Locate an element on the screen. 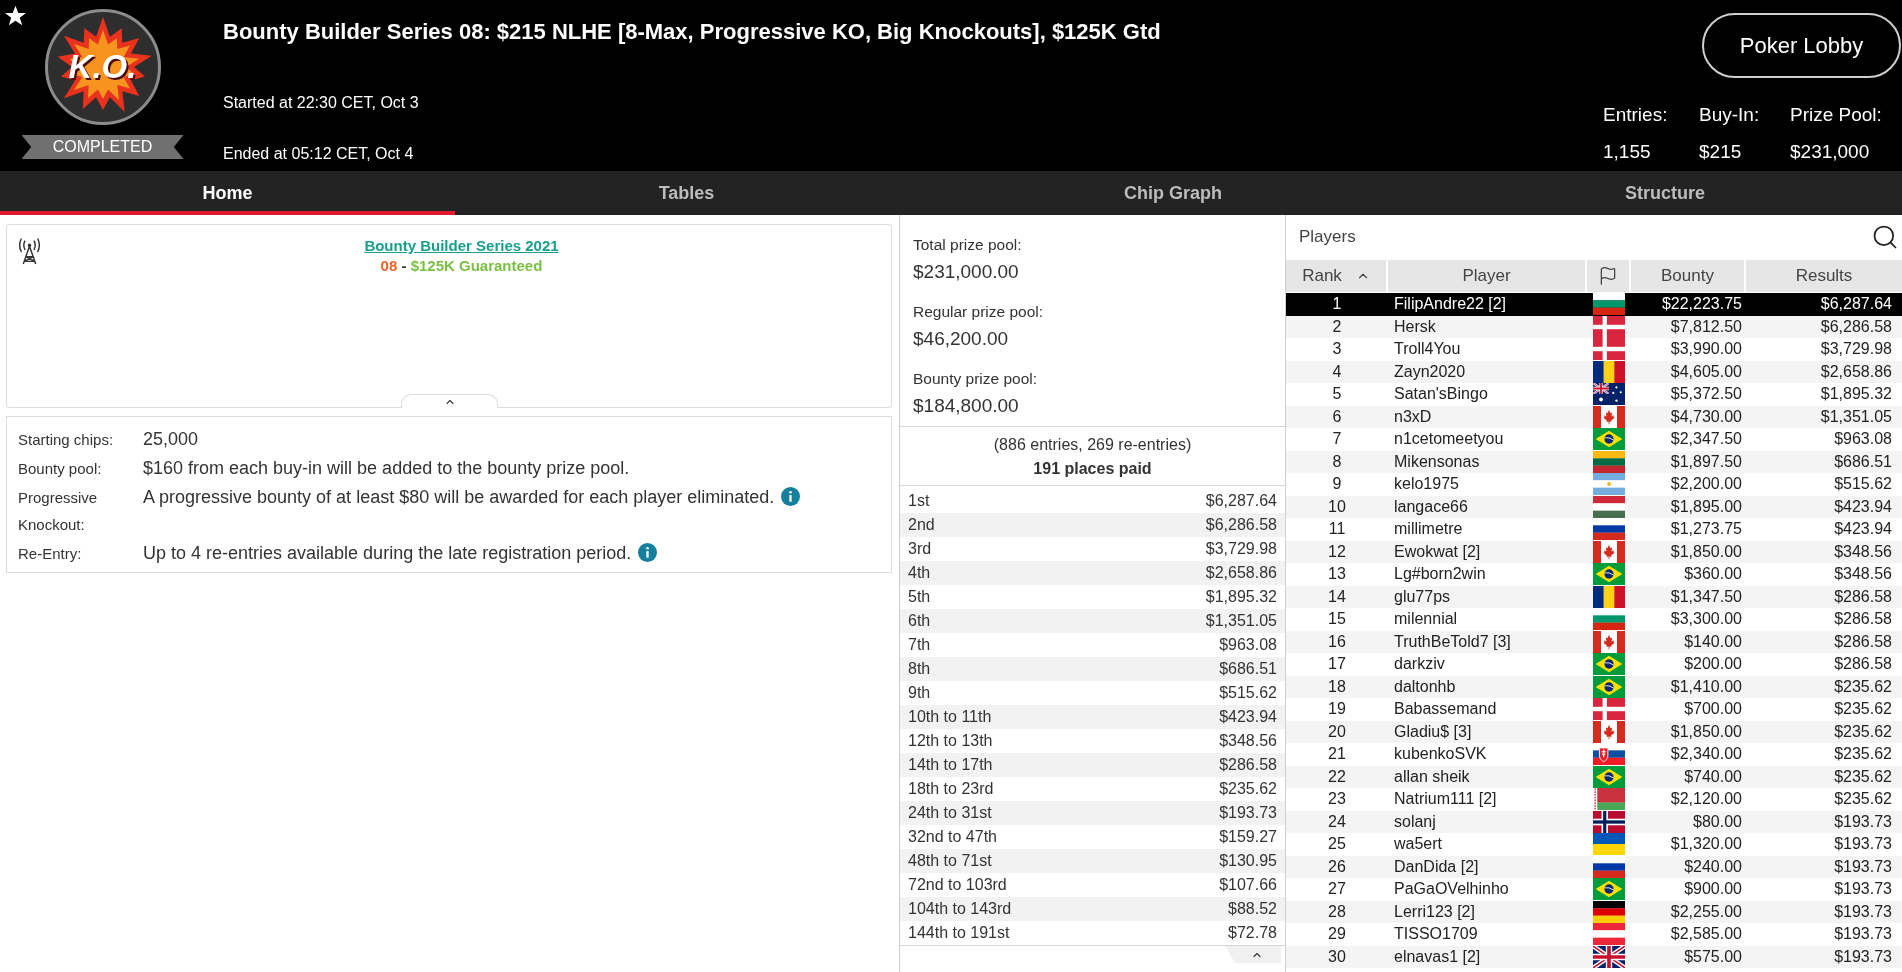 This screenshot has height=972, width=1902. result-amount: $6,286.58 is located at coordinates (1856, 326).